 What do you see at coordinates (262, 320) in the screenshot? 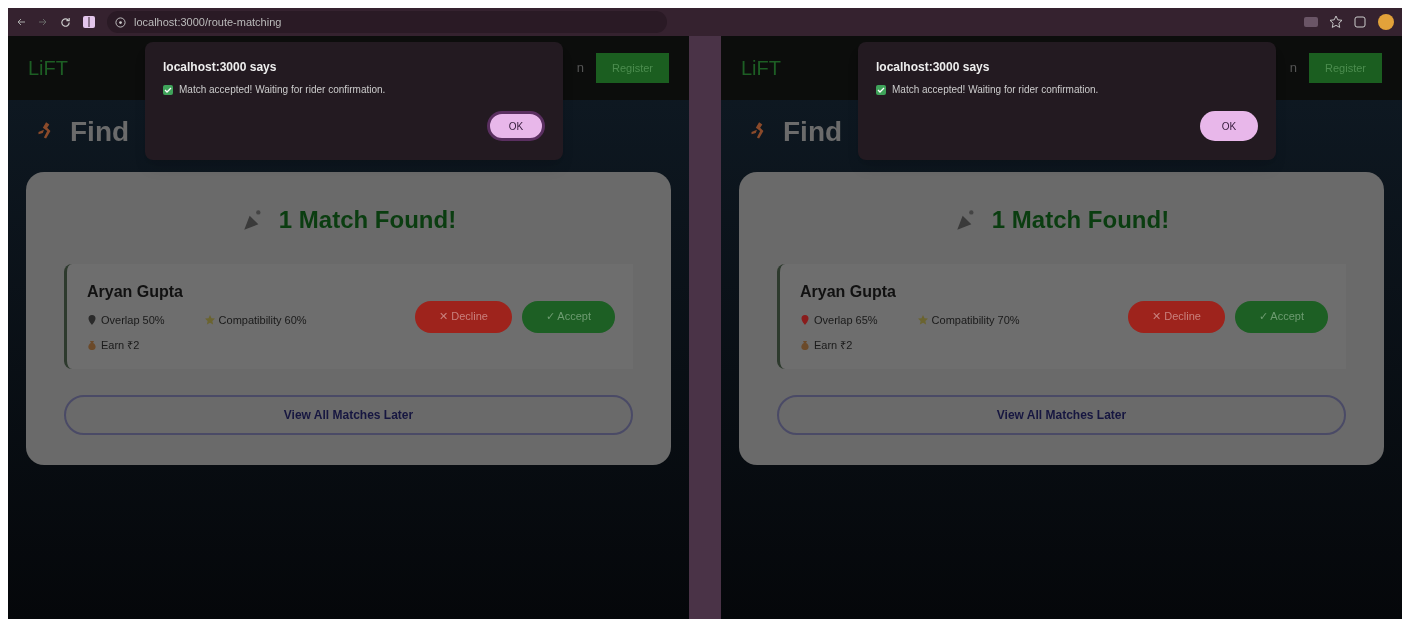
I see `compatibility-text: Compatibility 60%` at bounding box center [262, 320].